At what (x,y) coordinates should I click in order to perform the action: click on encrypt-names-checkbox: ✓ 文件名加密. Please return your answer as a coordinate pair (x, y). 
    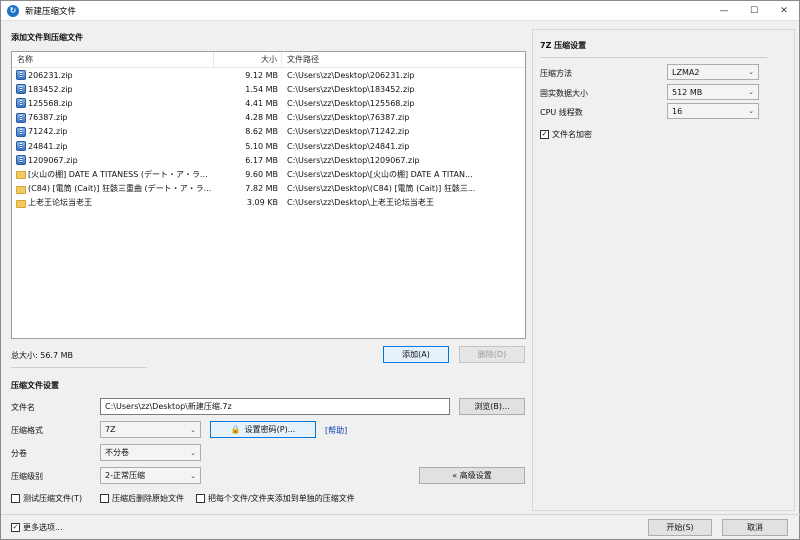
    Looking at the image, I should click on (566, 134).